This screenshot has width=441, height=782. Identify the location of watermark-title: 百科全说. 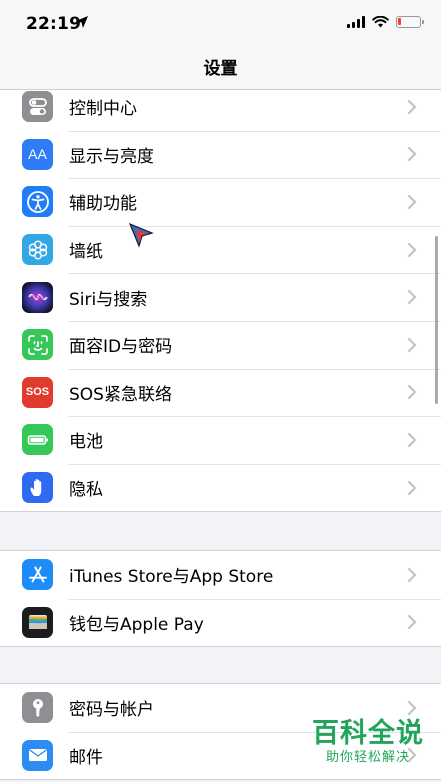
(368, 733).